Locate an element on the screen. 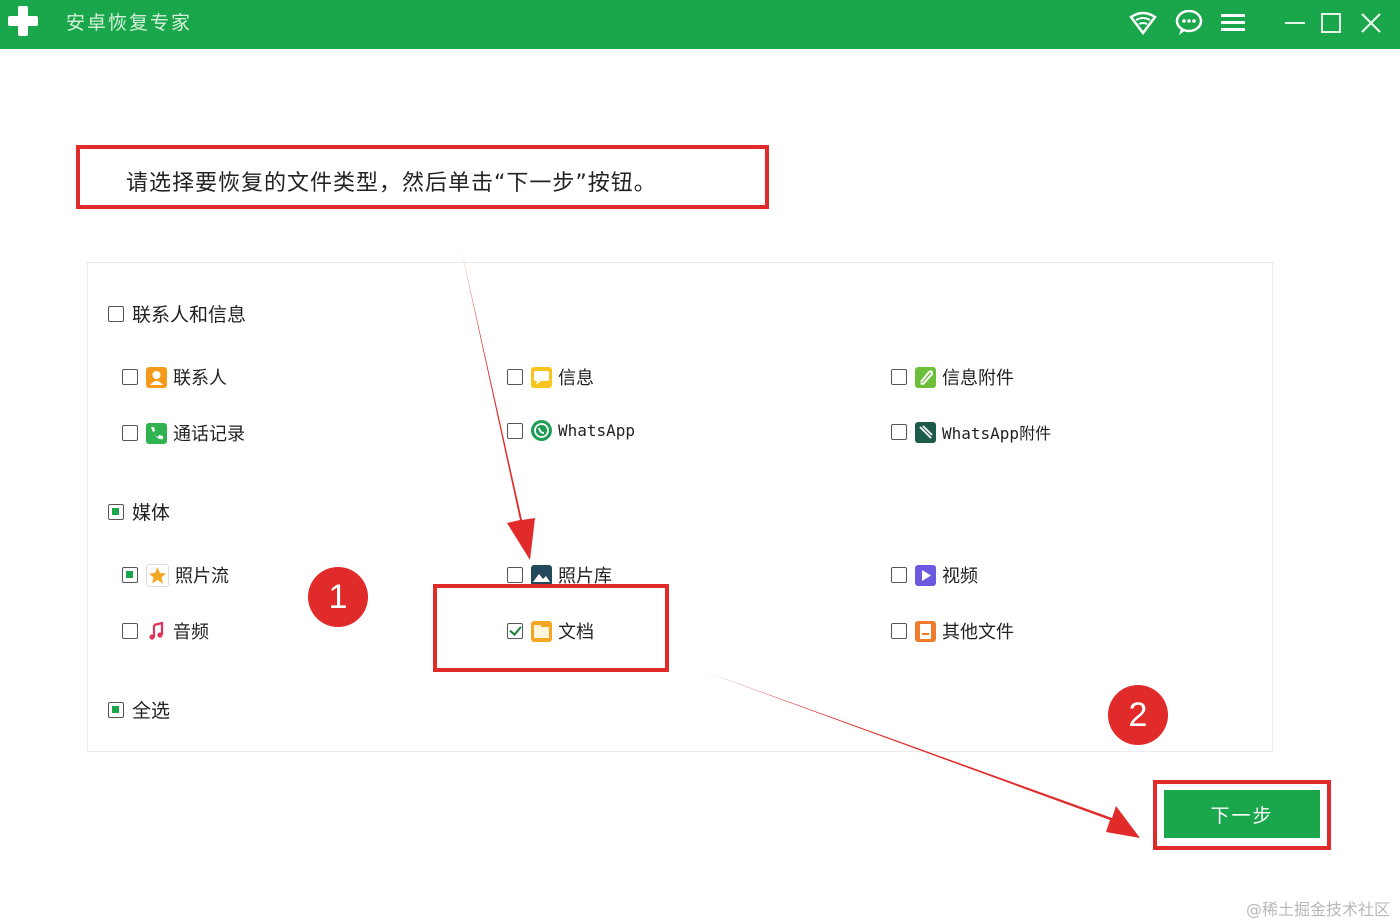  item-call-logs: 通话记录 is located at coordinates (183, 433).